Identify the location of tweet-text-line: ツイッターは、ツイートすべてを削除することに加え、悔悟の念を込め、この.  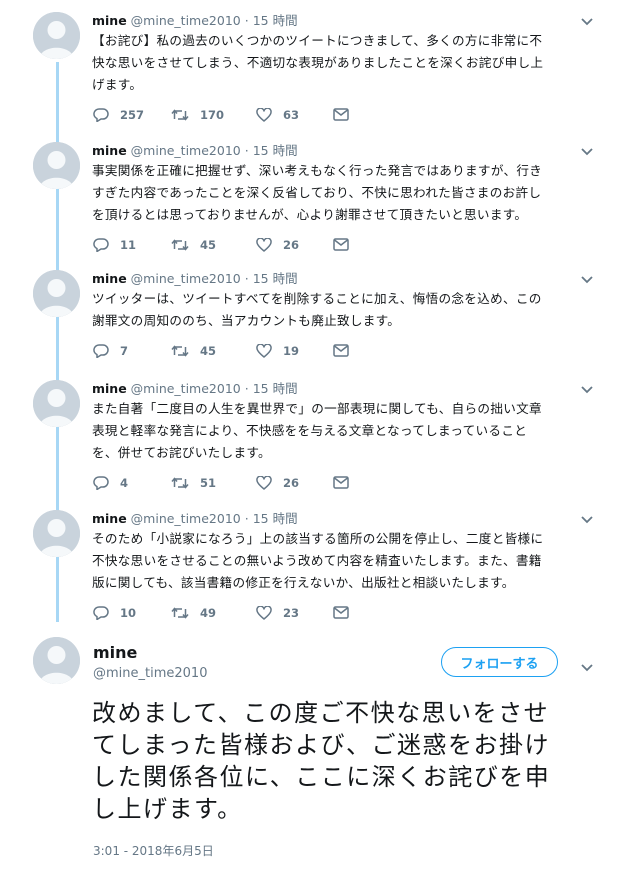
(317, 298).